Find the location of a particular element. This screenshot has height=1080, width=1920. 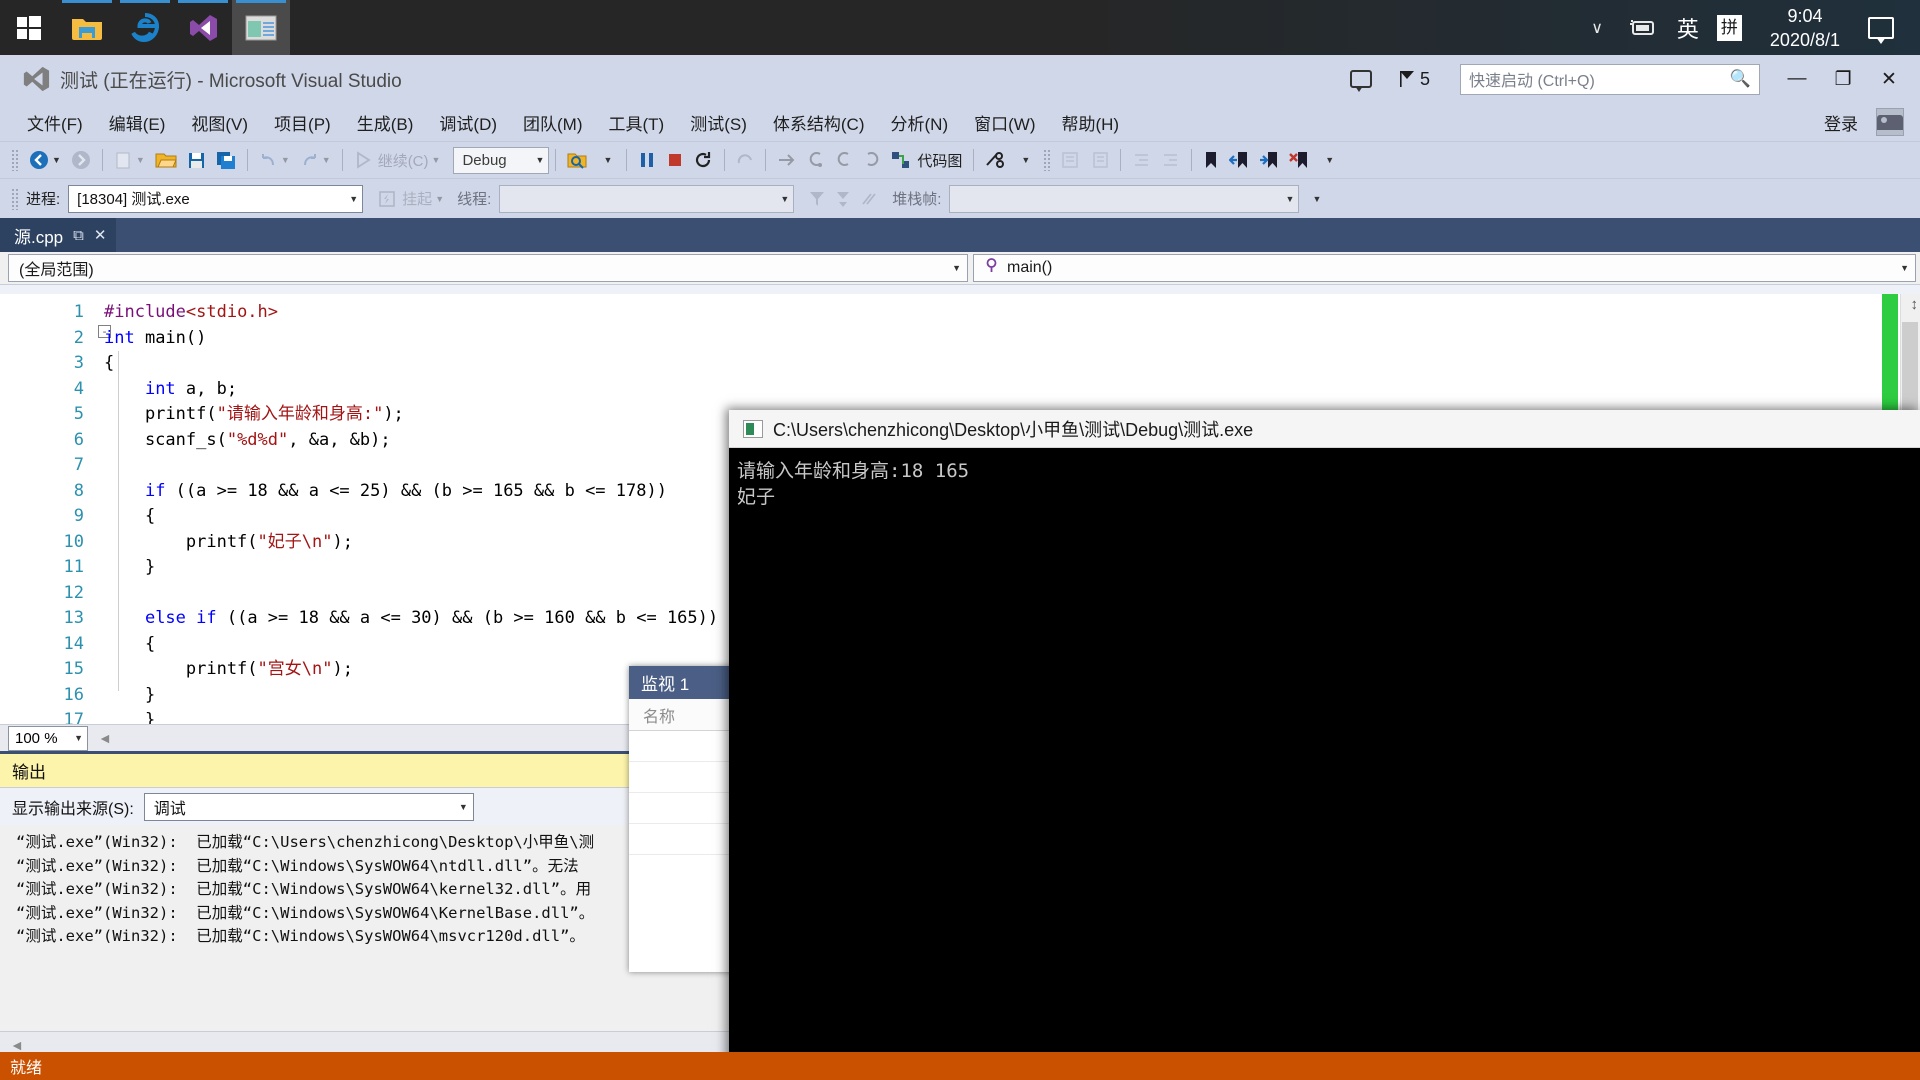

menu-item-test: 测试(S) is located at coordinates (718, 122).